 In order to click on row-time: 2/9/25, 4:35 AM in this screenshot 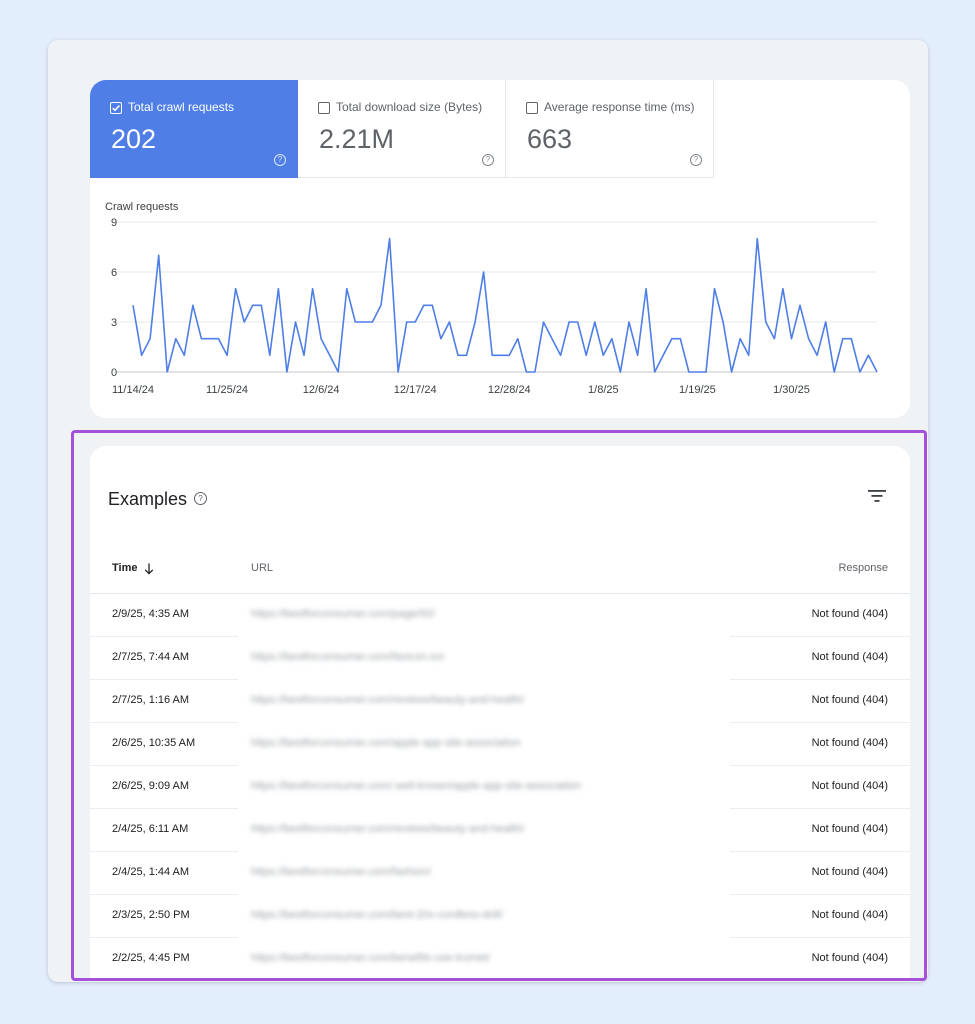, I will do `click(151, 614)`.